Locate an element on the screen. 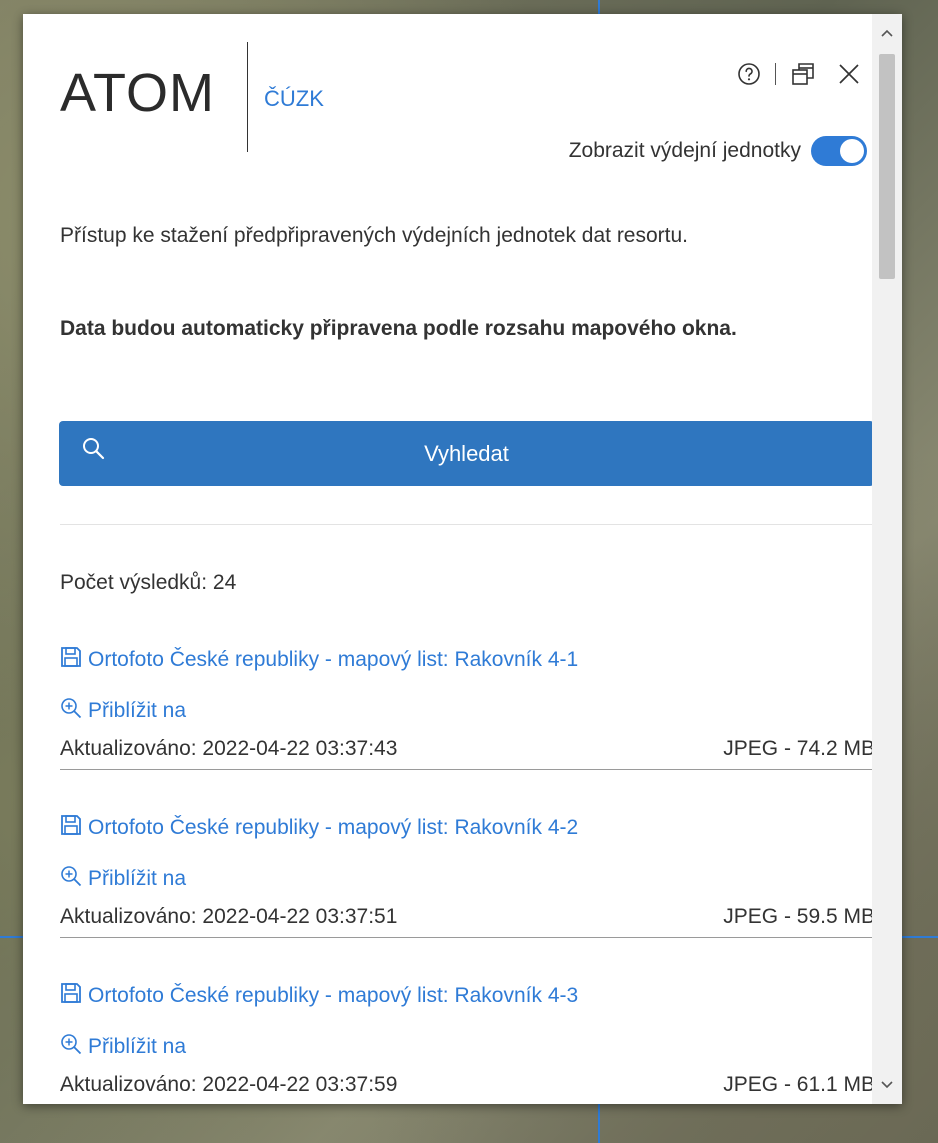 The height and width of the screenshot is (1143, 938). show-units-toggle-row: Zobrazit výdejní jednotky is located at coordinates (718, 151).